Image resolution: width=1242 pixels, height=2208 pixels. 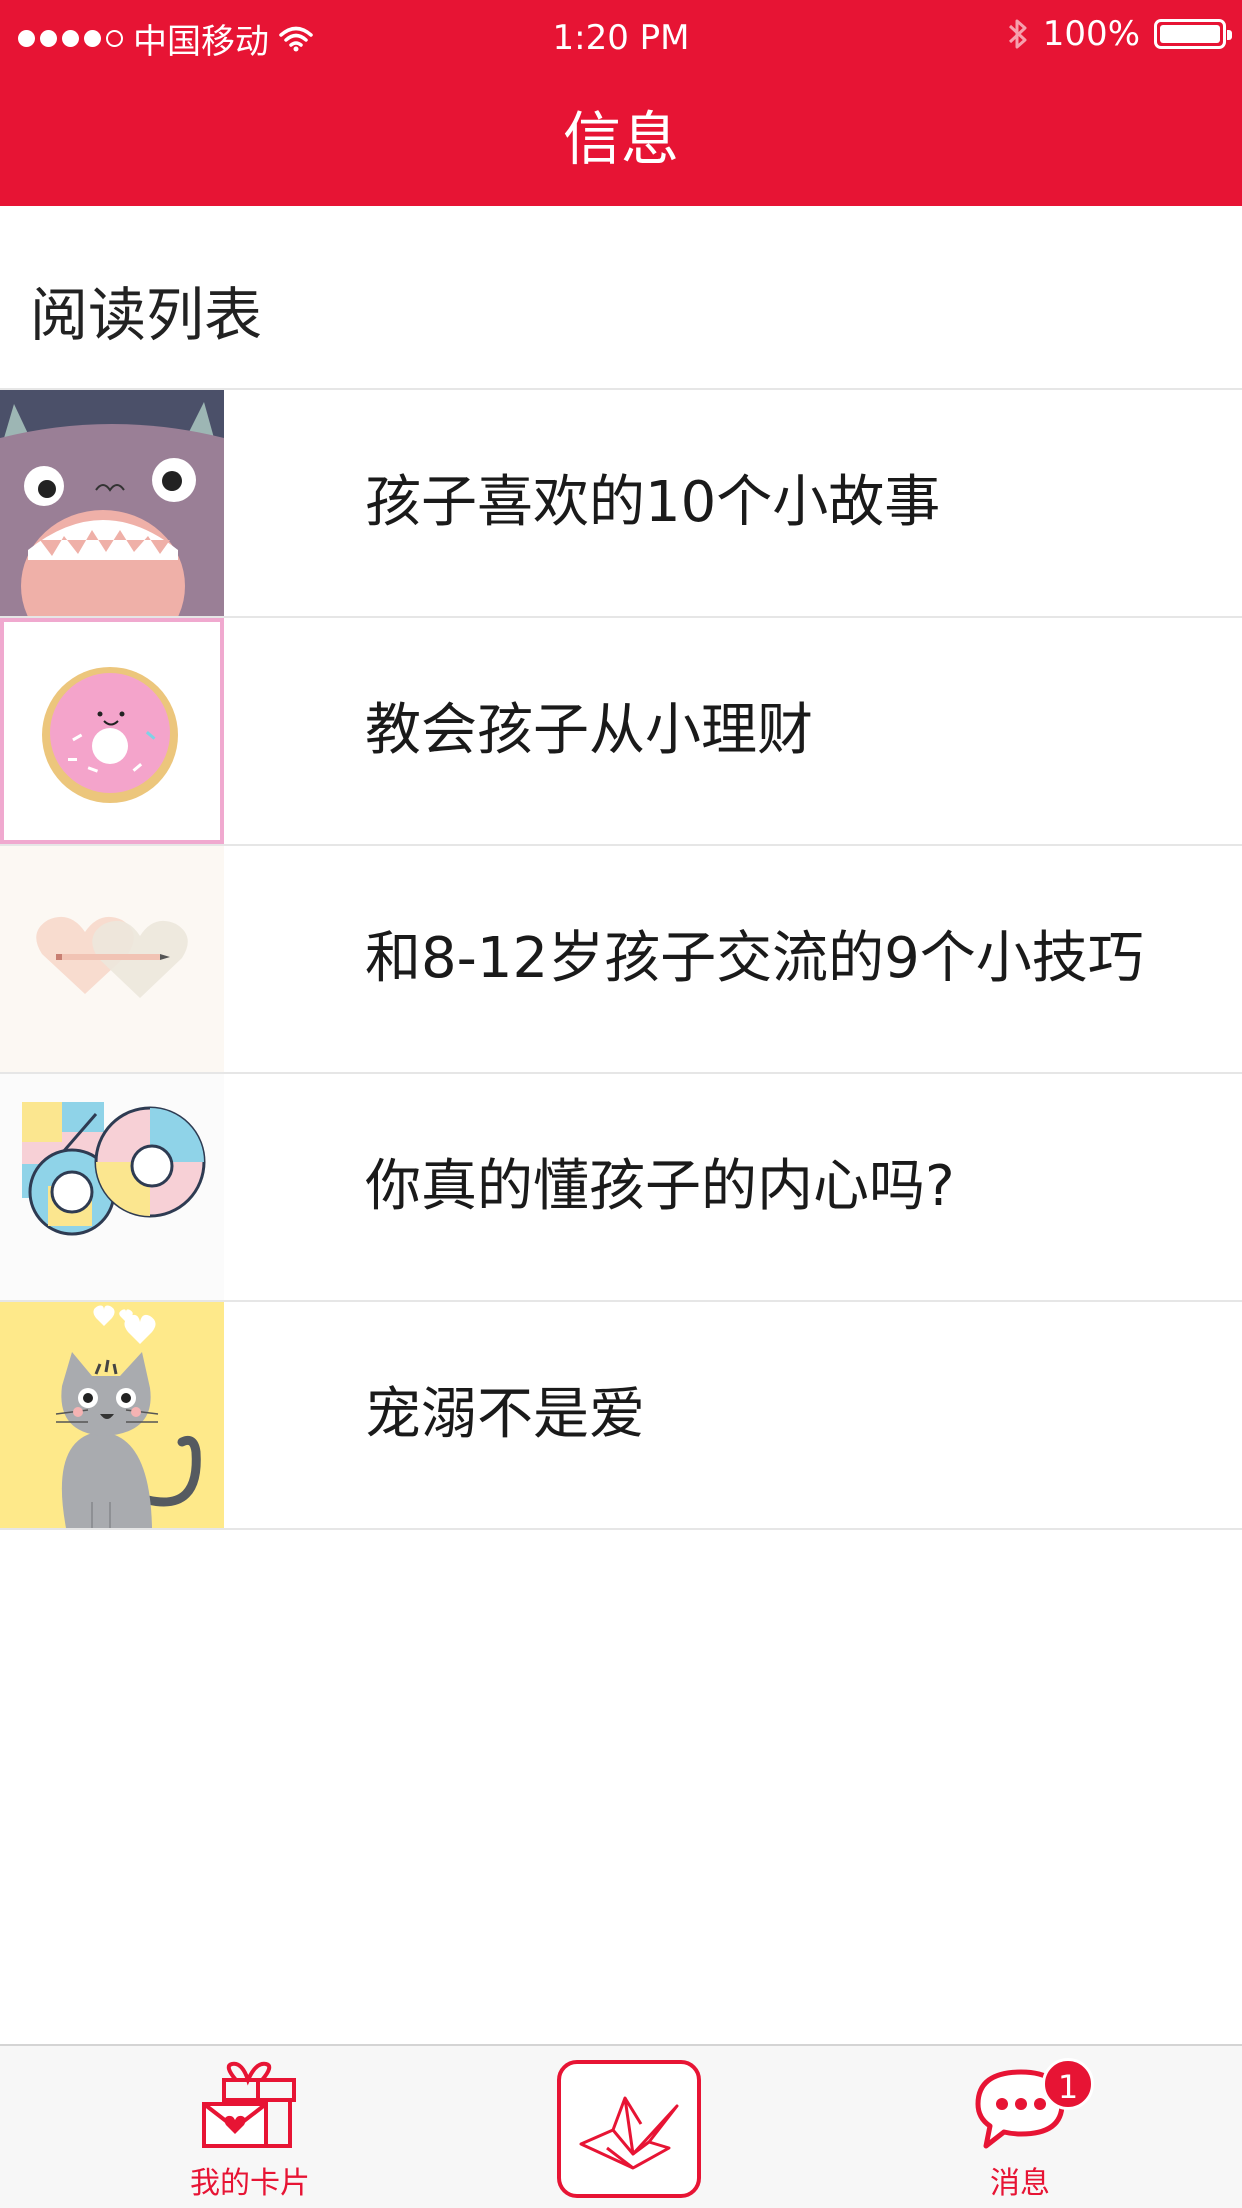 I want to click on article-title: 你真的懂孩子的内心吗?, so click(x=660, y=1186).